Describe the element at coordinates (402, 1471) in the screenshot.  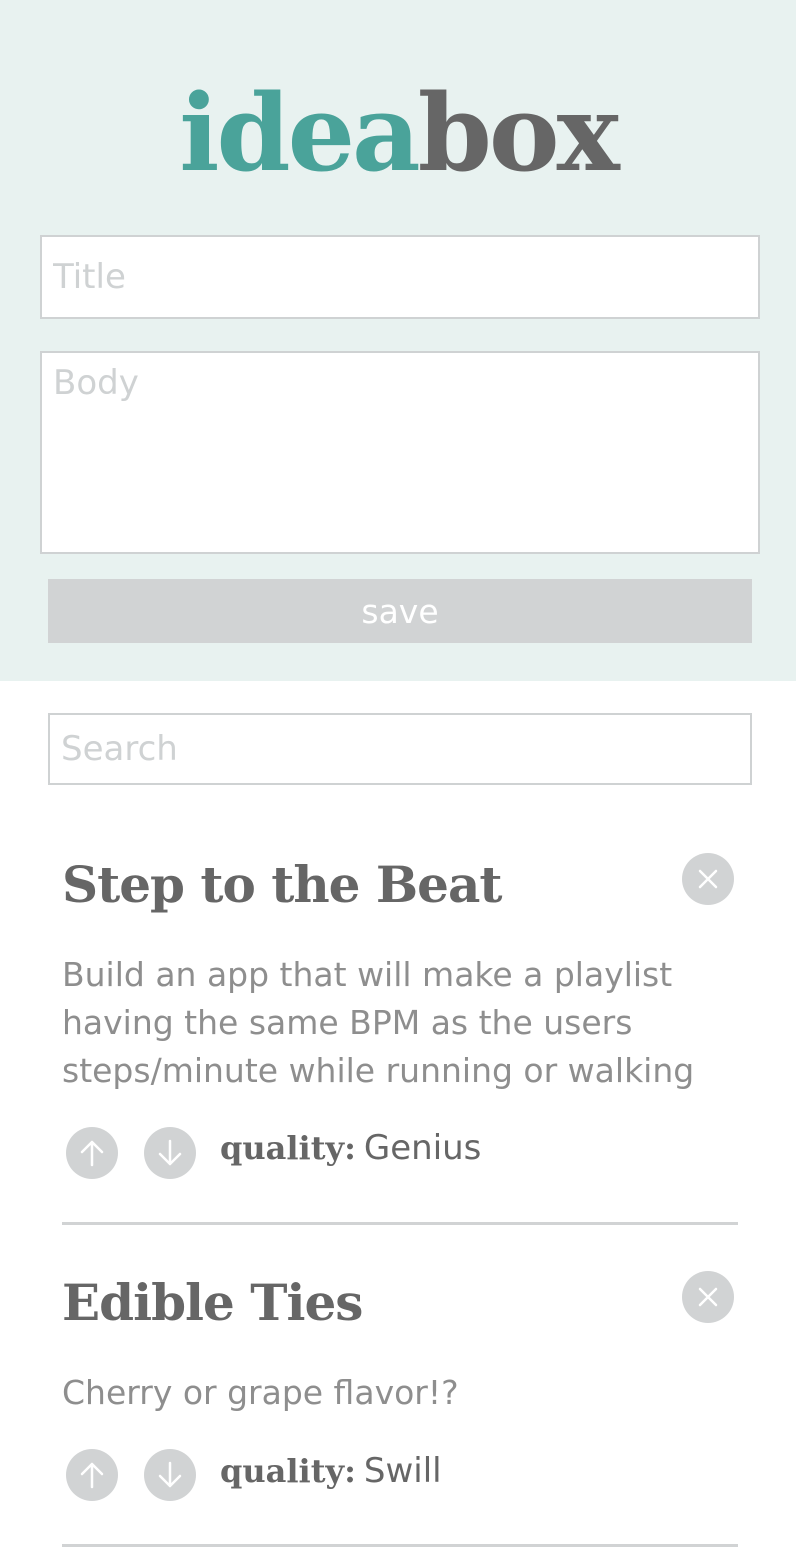
I see `quality-value: Swill` at that location.